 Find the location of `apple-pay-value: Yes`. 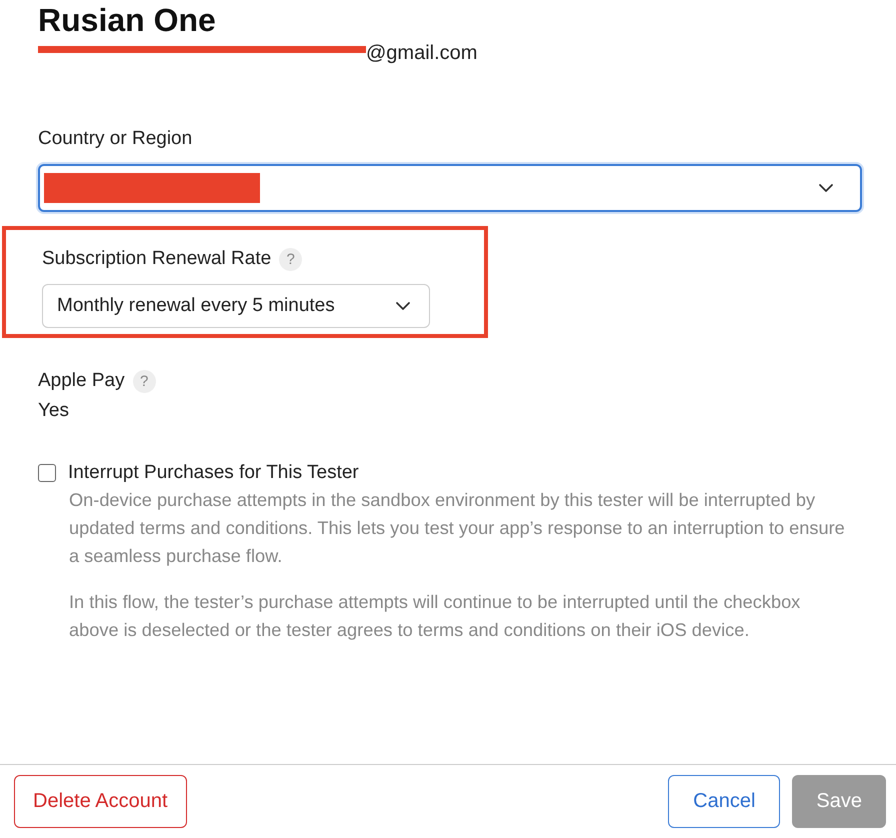

apple-pay-value: Yes is located at coordinates (54, 411).